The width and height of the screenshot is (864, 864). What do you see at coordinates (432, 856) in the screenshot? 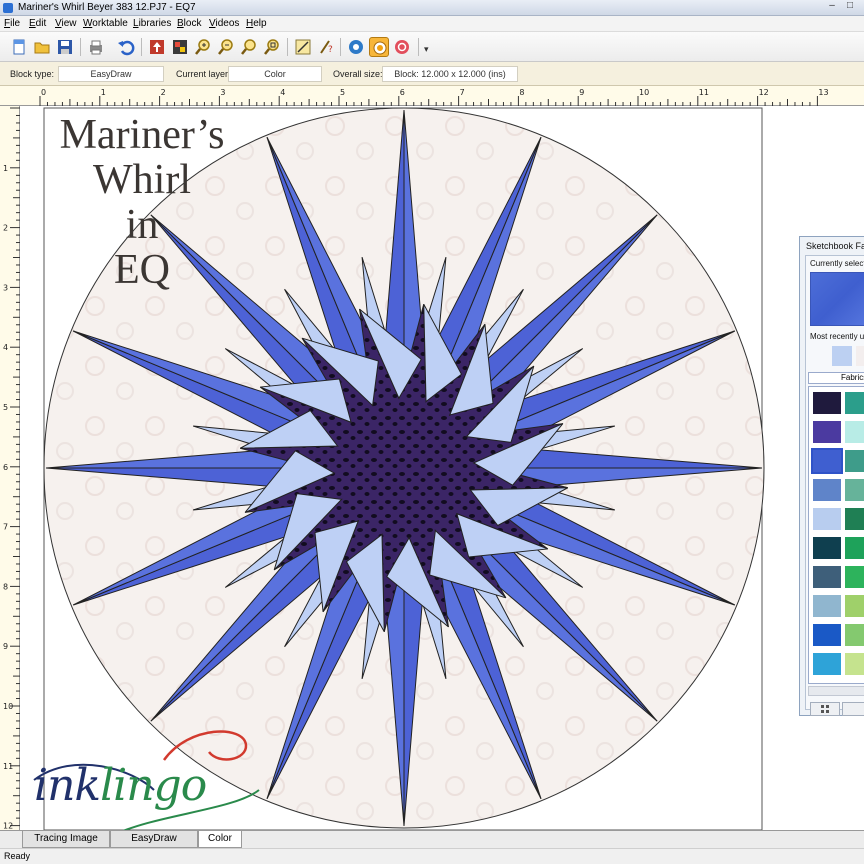
I see `status-bar: Ready` at bounding box center [432, 856].